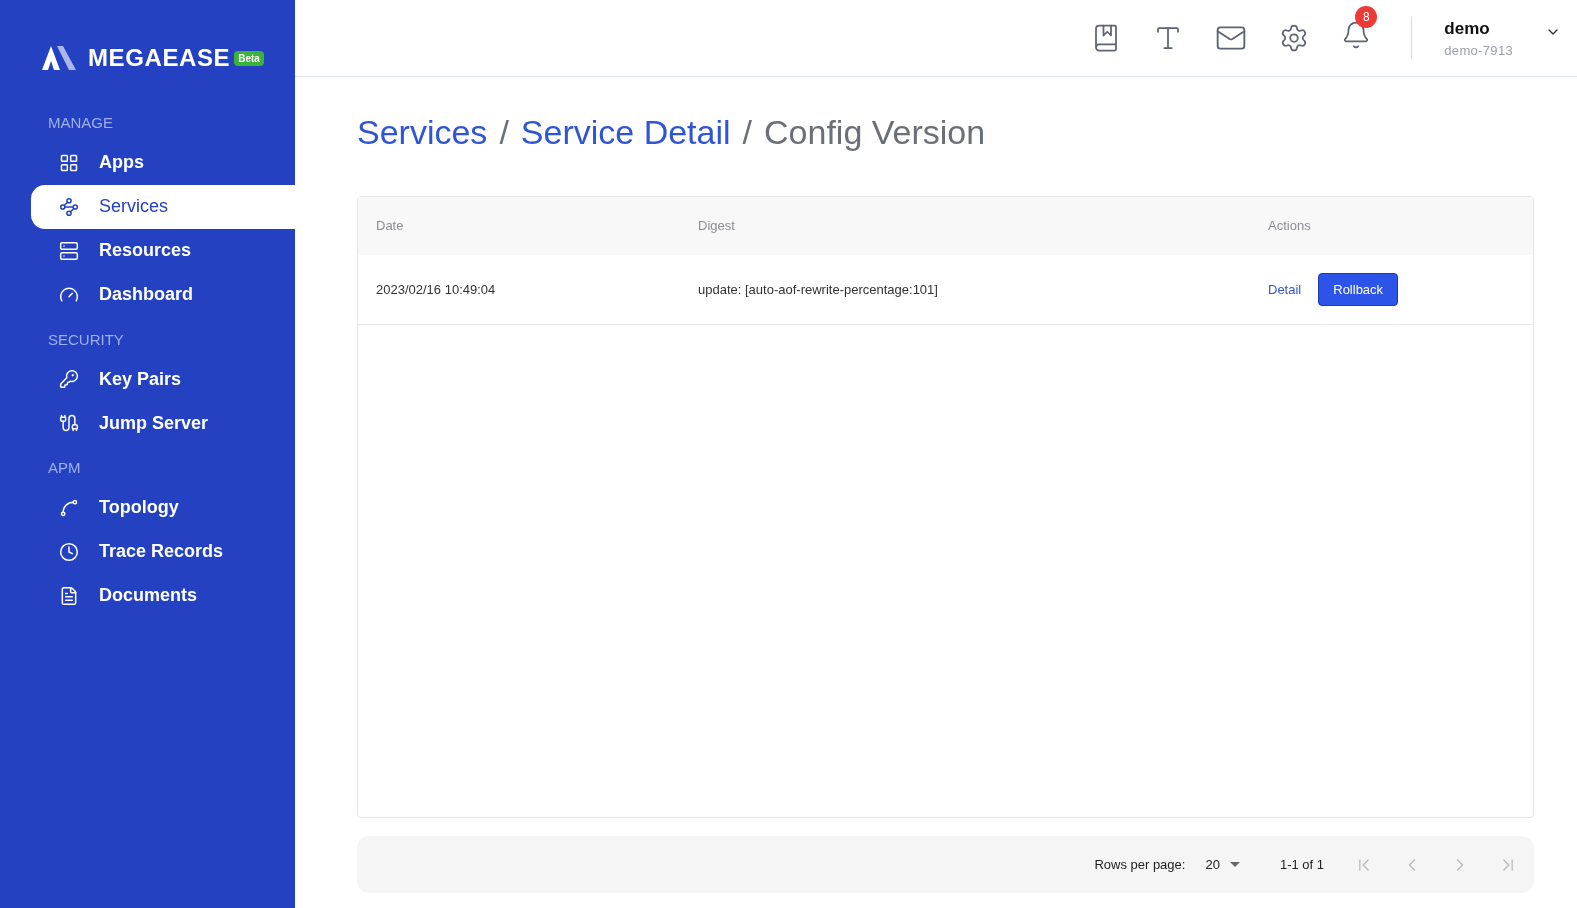  I want to click on sidebar-item: Documents, so click(163, 595).